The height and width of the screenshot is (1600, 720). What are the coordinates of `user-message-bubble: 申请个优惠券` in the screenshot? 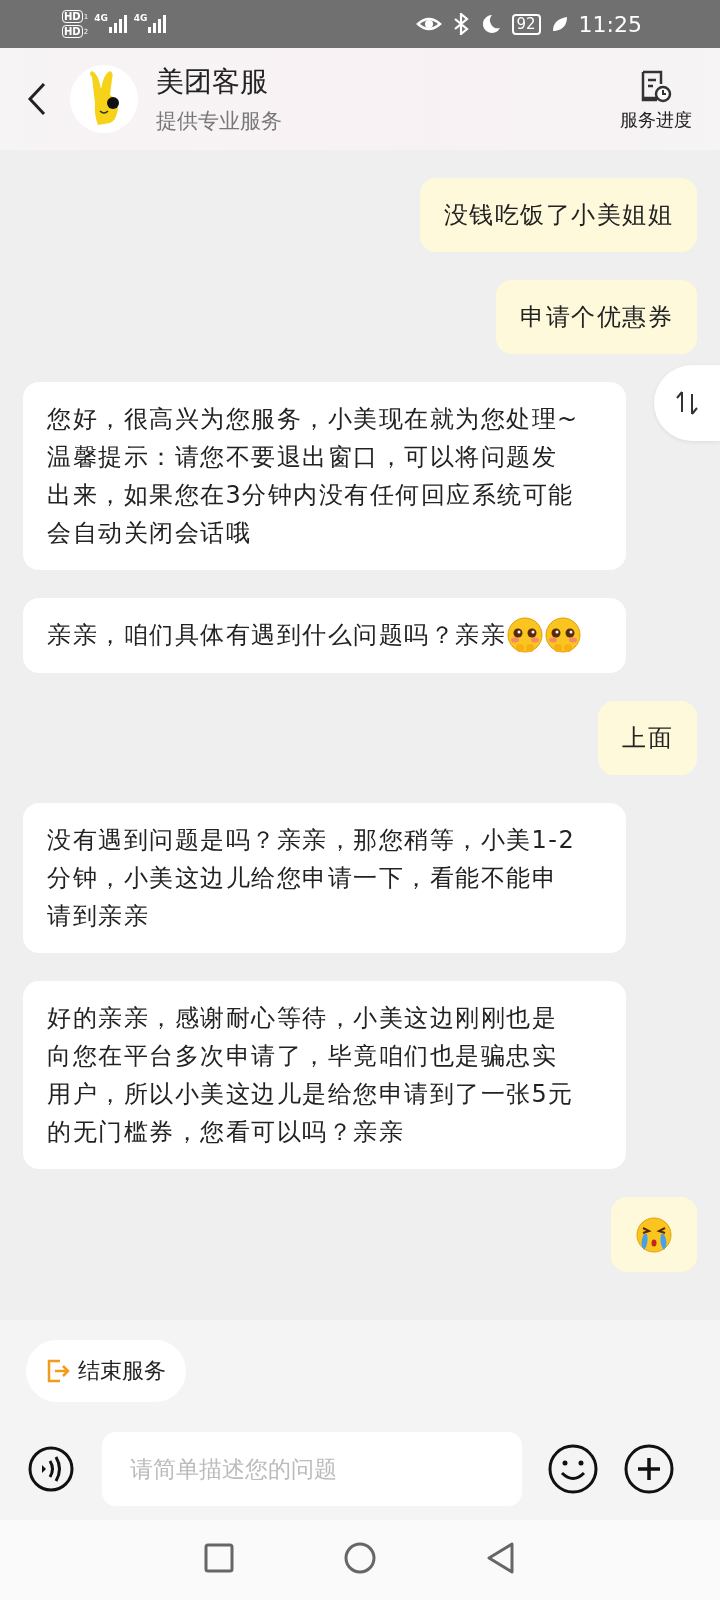 It's located at (596, 317).